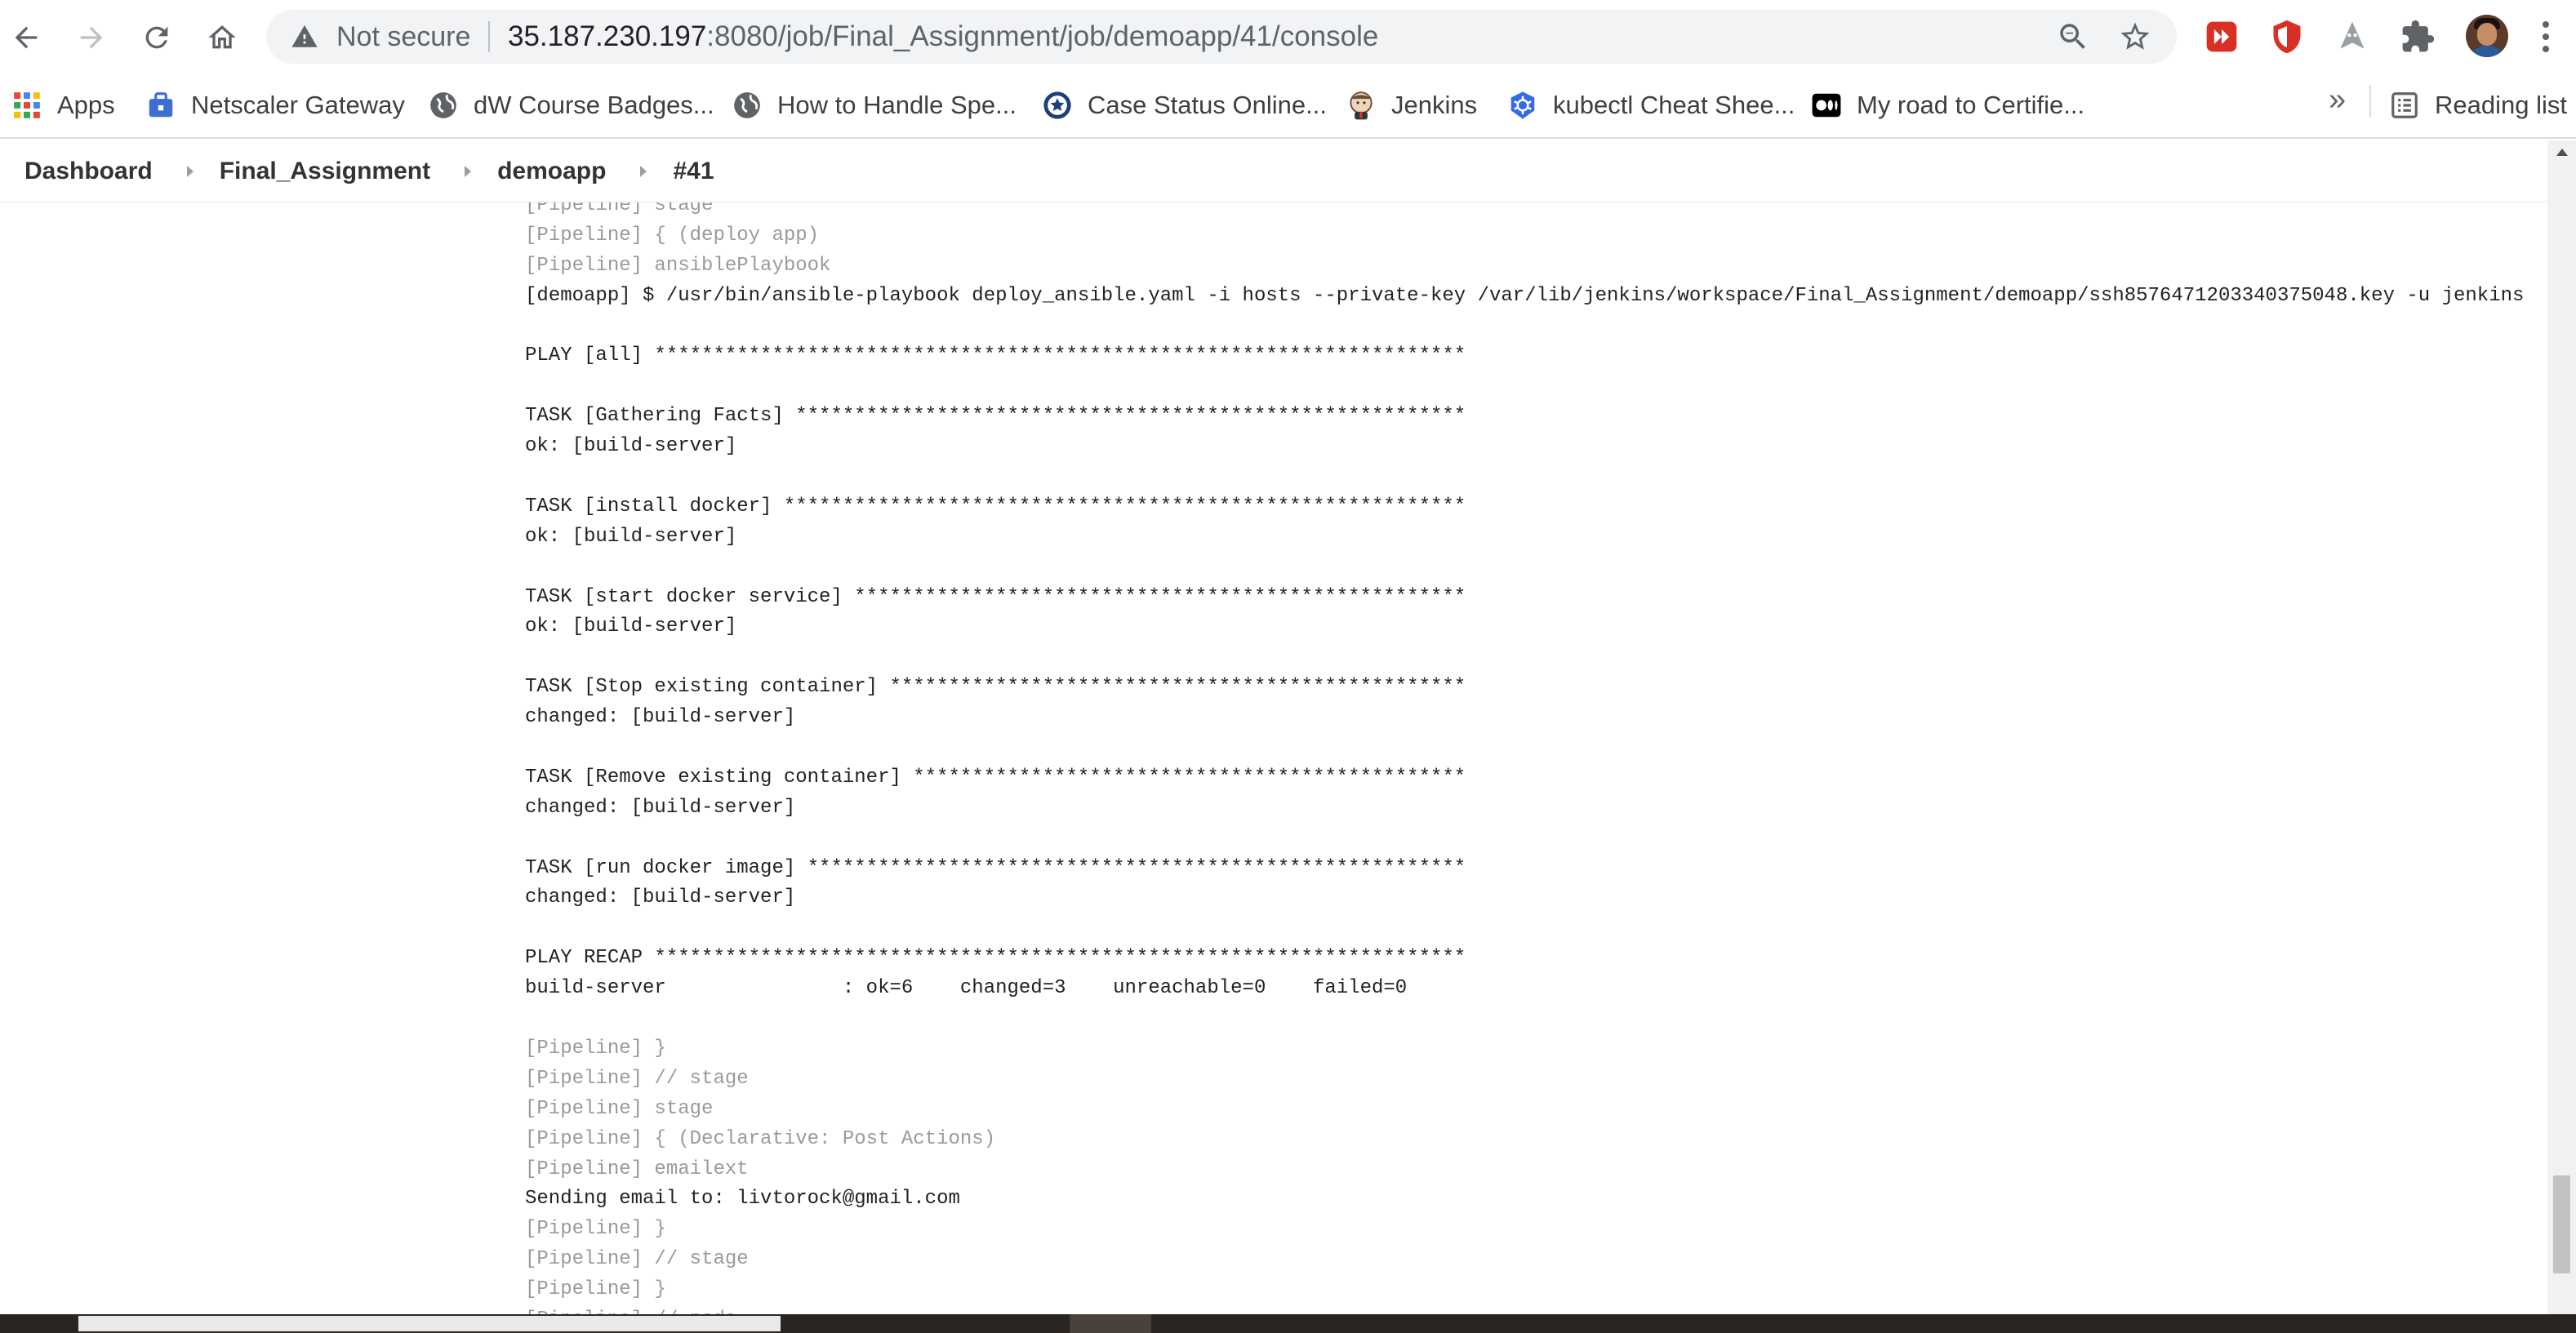 This screenshot has width=2576, height=1333. Describe the element at coordinates (1057, 105) in the screenshot. I see `seal-icon` at that location.